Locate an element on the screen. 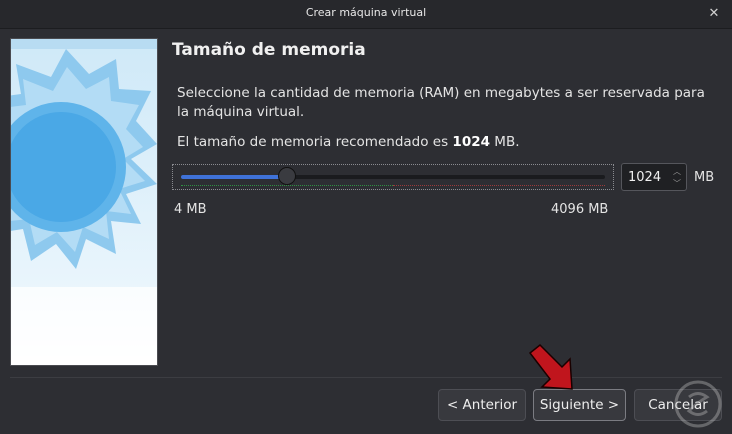  button-separator is located at coordinates (366, 377).